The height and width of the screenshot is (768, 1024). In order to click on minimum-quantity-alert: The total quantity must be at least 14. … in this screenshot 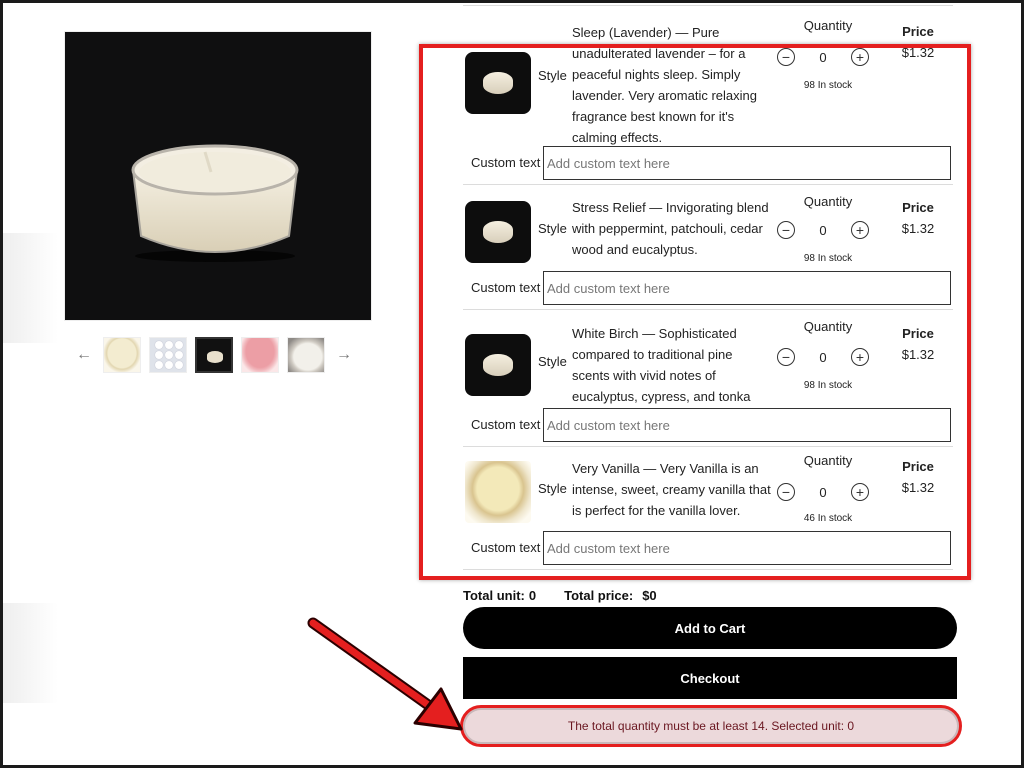, I will do `click(711, 726)`.